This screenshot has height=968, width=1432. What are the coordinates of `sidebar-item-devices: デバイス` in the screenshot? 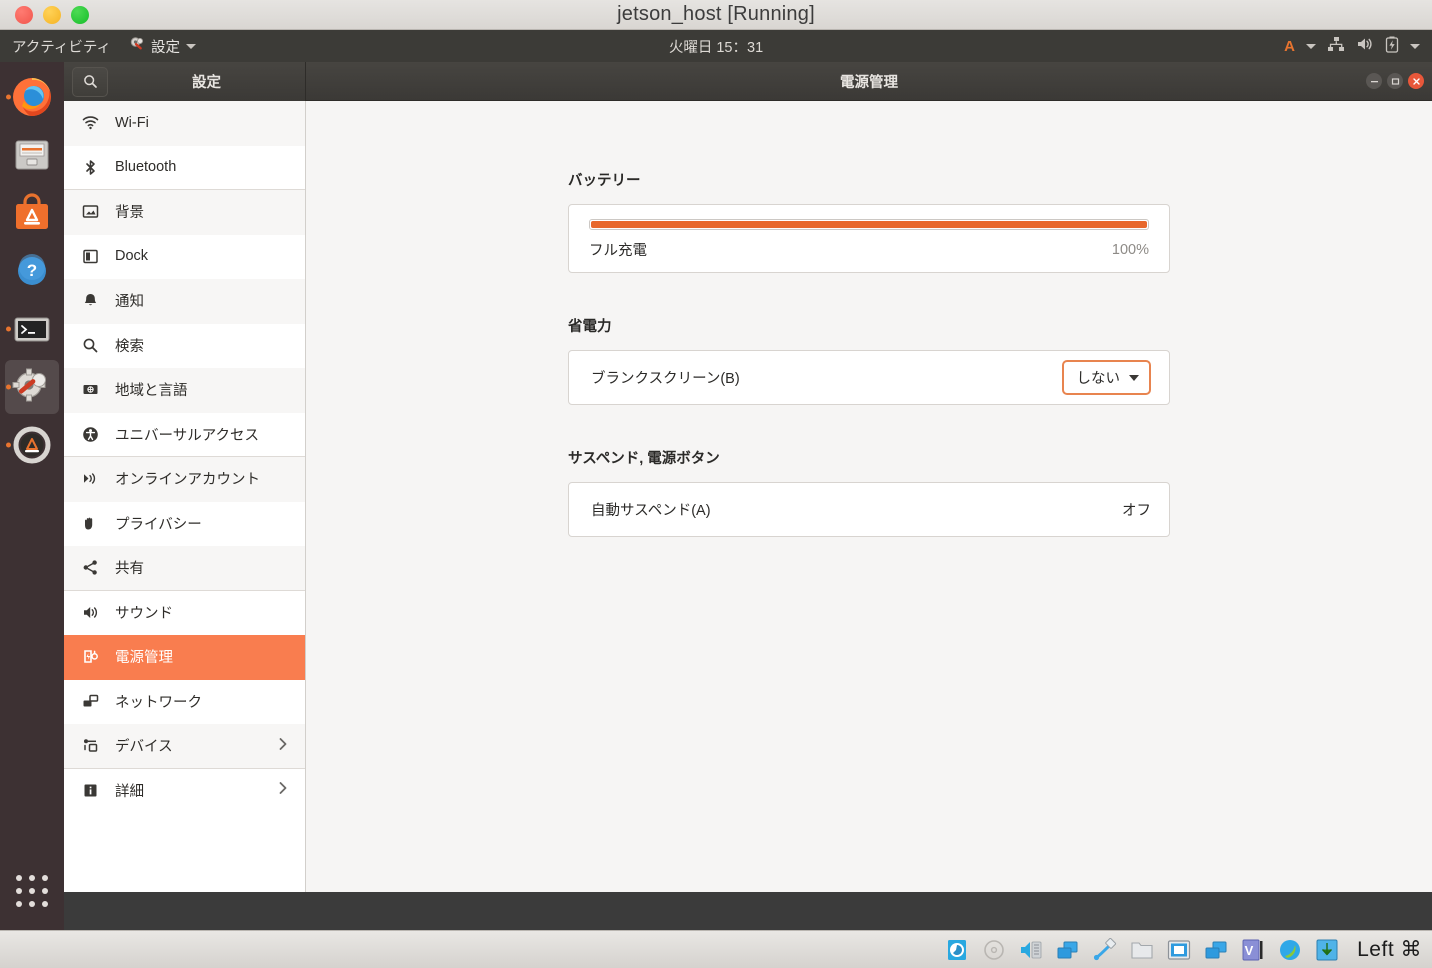 It's located at (184, 746).